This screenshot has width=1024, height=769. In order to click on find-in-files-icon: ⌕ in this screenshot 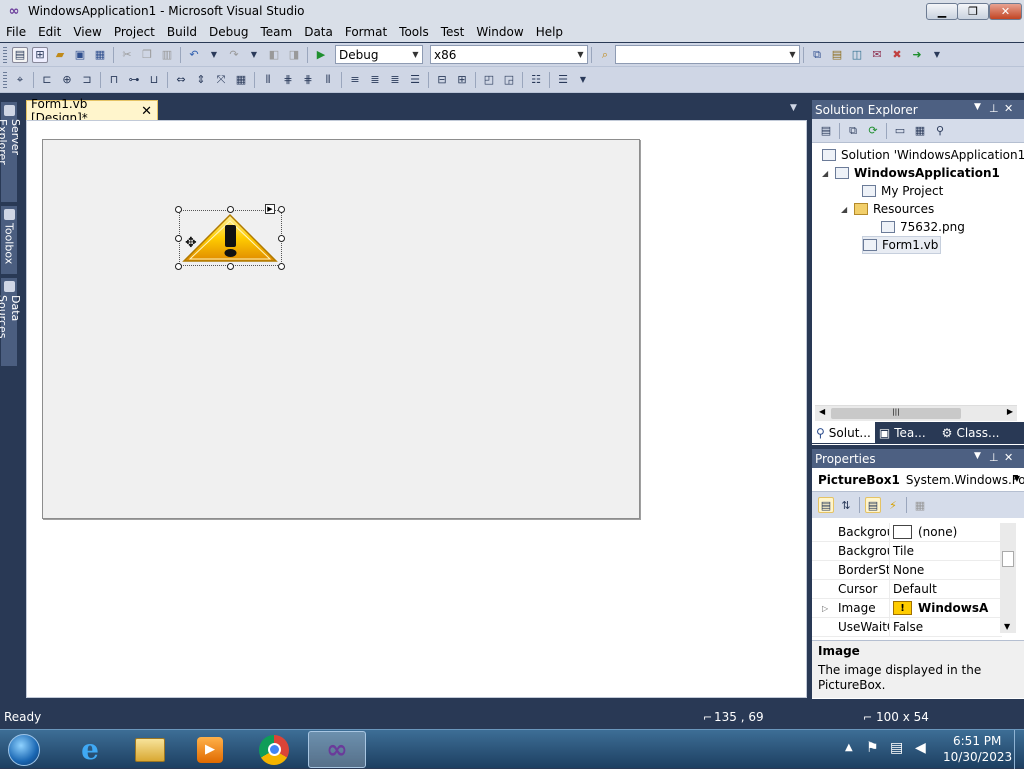, I will do `click(605, 55)`.